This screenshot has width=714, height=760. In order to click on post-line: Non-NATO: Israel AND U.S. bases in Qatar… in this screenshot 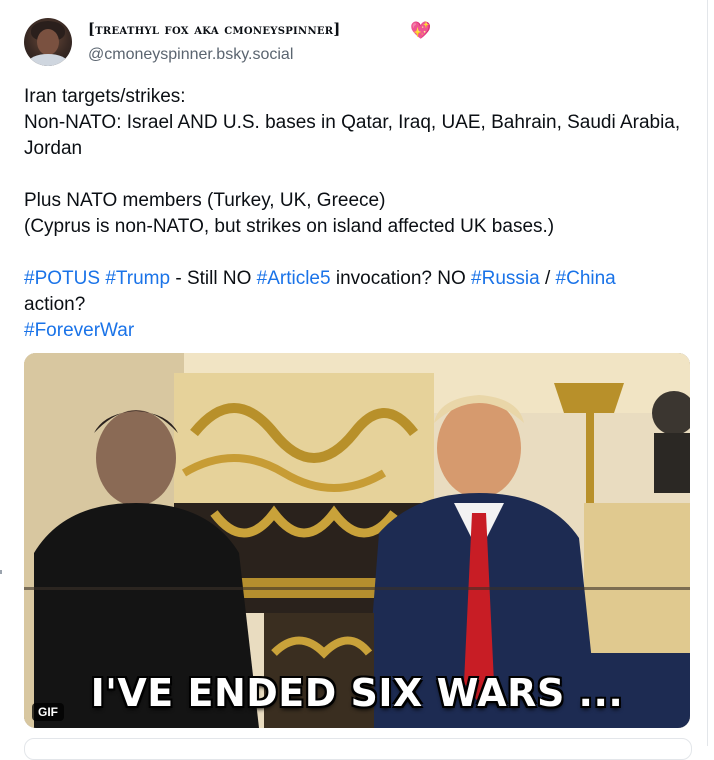, I will do `click(352, 135)`.